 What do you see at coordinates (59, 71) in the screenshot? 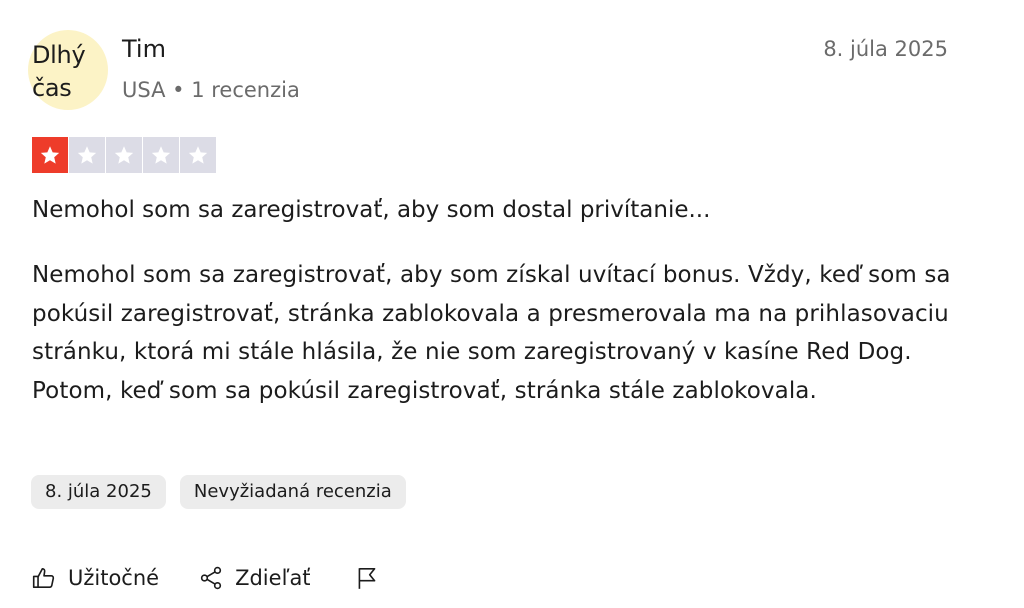
I see `avatar-text: Dlhý čas` at bounding box center [59, 71].